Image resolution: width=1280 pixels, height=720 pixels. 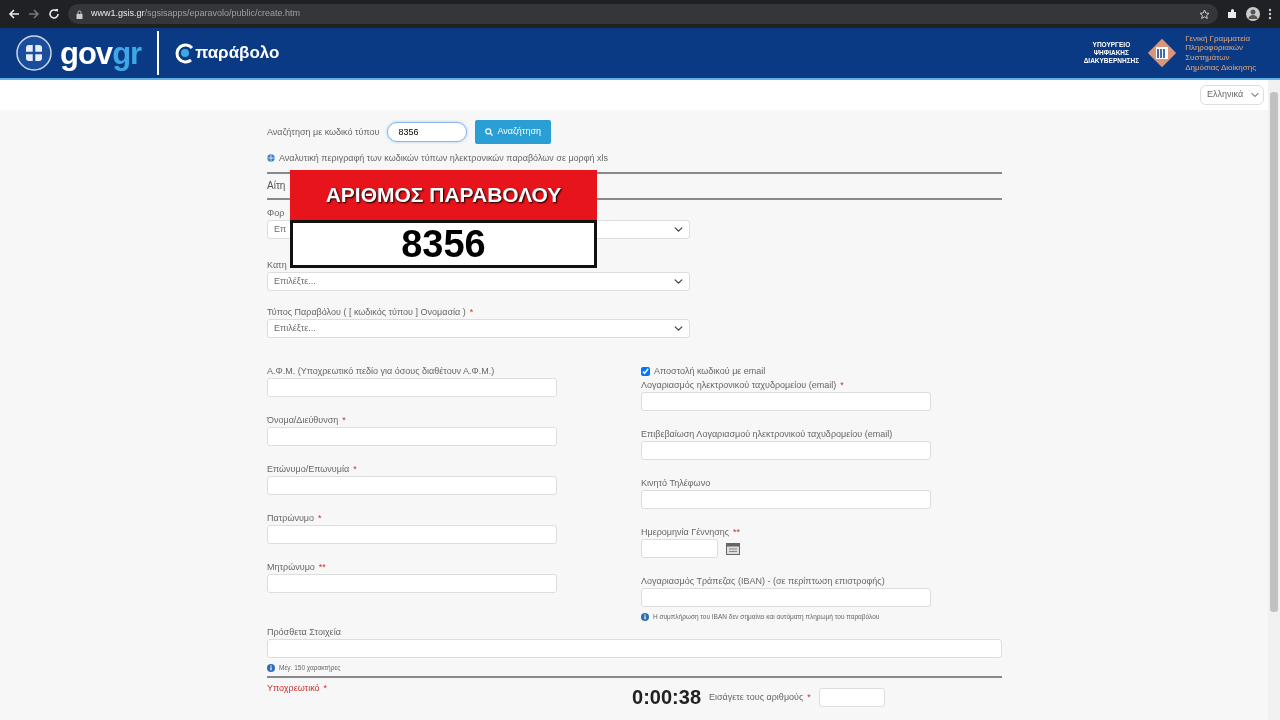 I want to click on email-checkbox, so click(x=645, y=371).